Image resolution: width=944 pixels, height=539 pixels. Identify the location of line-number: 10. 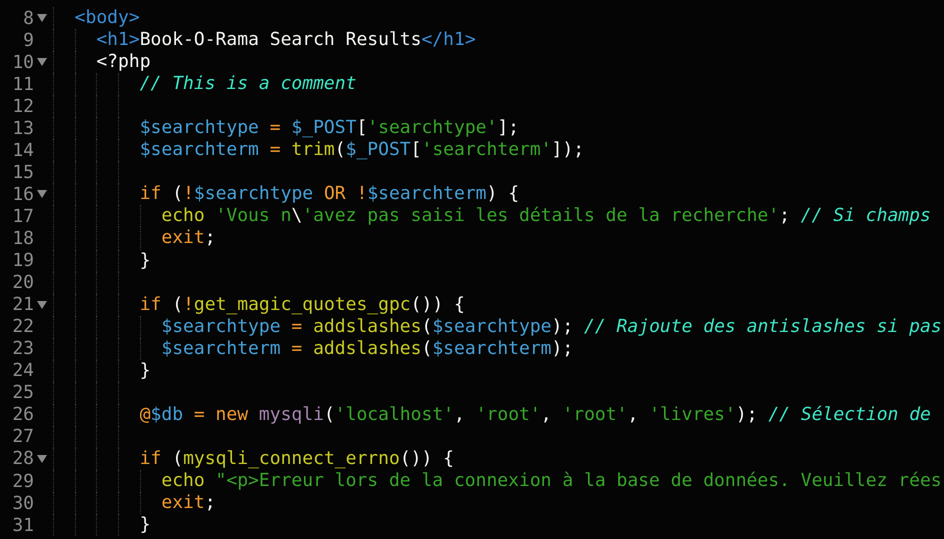
(22, 62).